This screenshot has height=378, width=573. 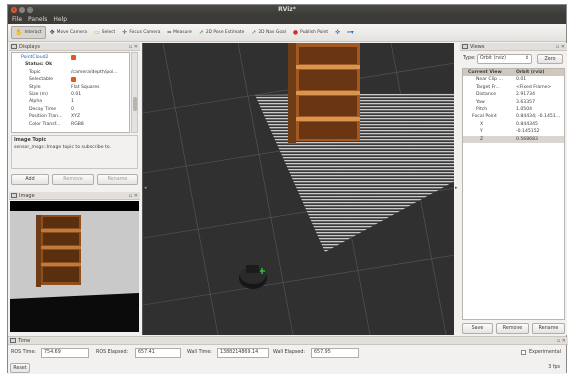 What do you see at coordinates (533, 87) in the screenshot?
I see `property-value: <Fixed Frame>` at bounding box center [533, 87].